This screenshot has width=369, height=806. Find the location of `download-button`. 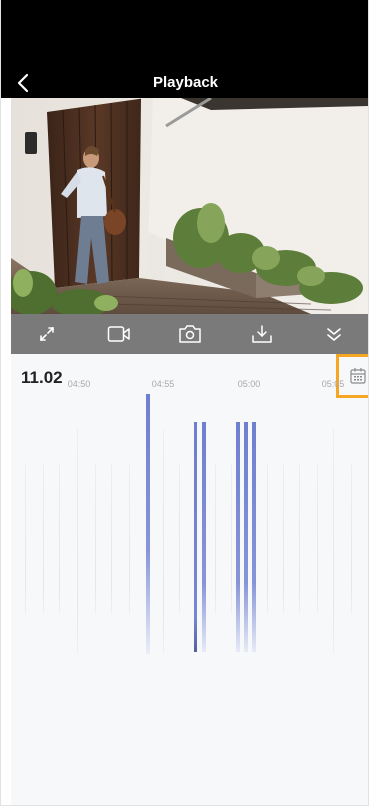

download-button is located at coordinates (262, 334).